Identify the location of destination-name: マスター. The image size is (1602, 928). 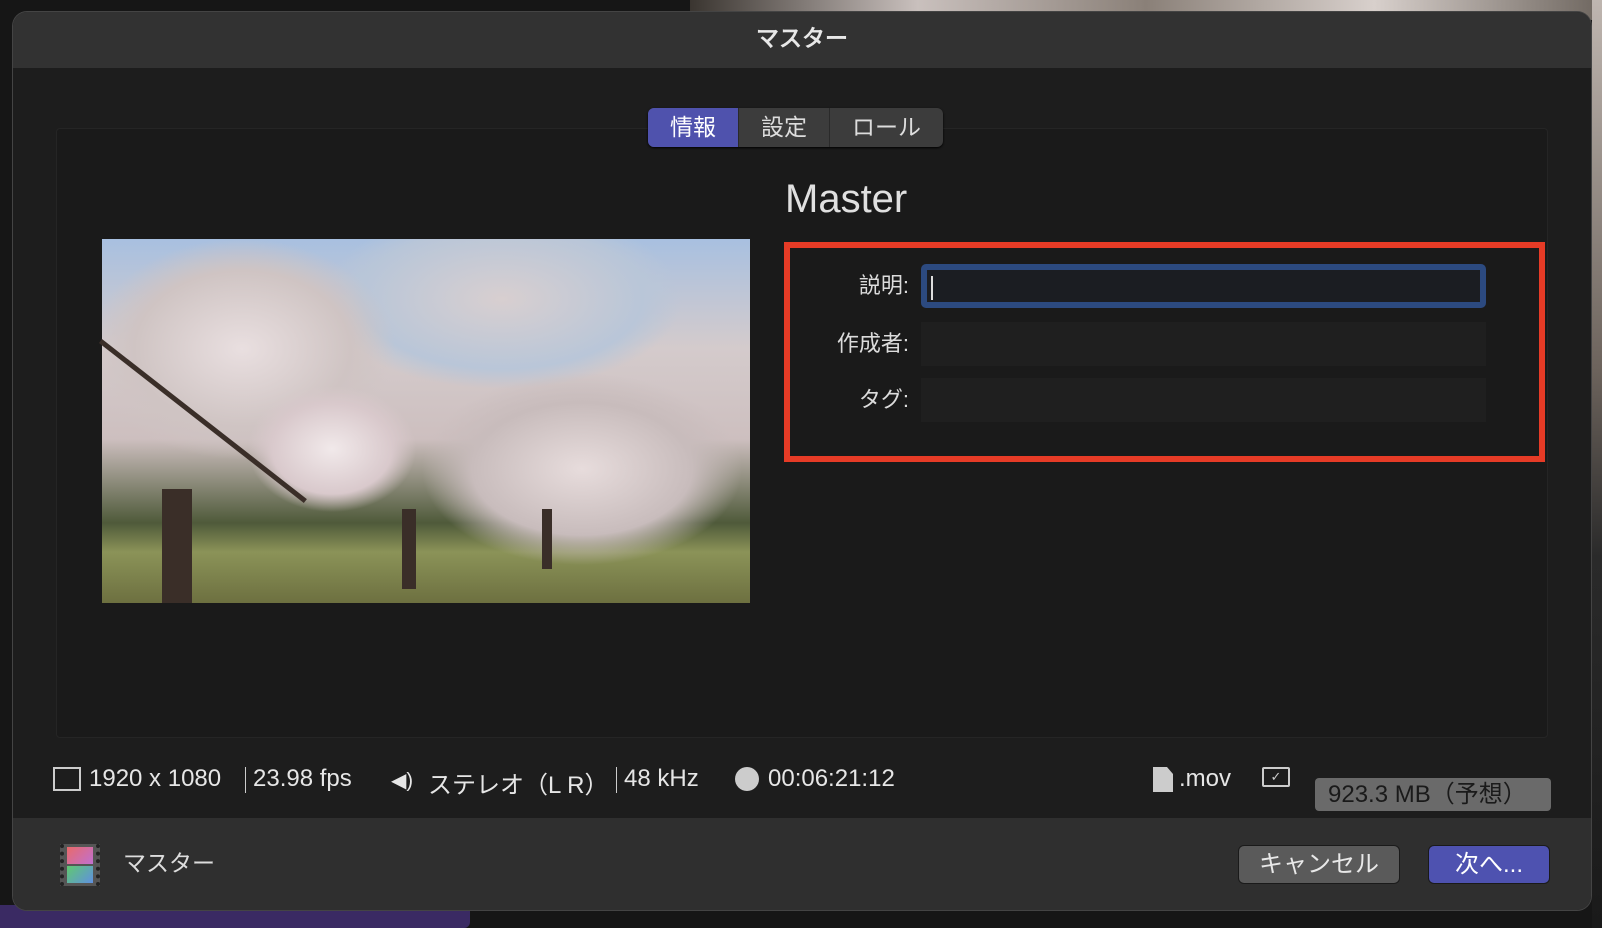
(169, 863).